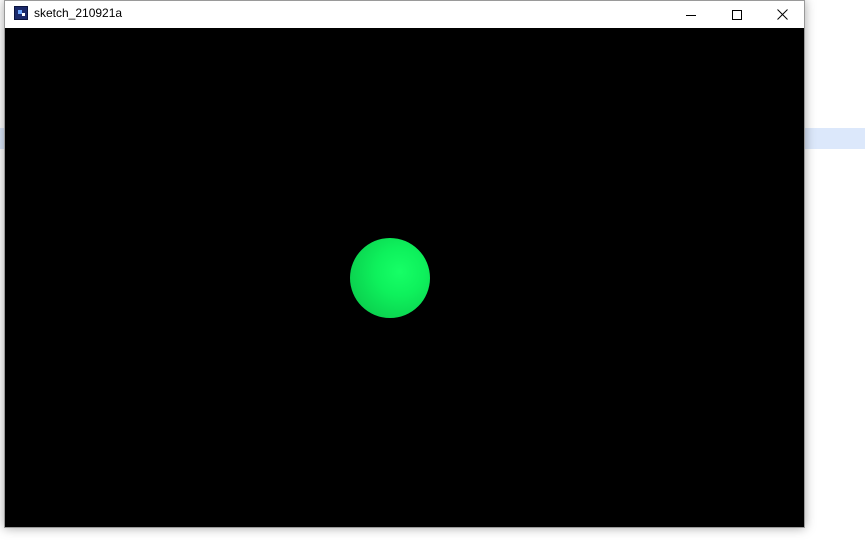 This screenshot has width=865, height=558. I want to click on minimize-button, so click(691, 14).